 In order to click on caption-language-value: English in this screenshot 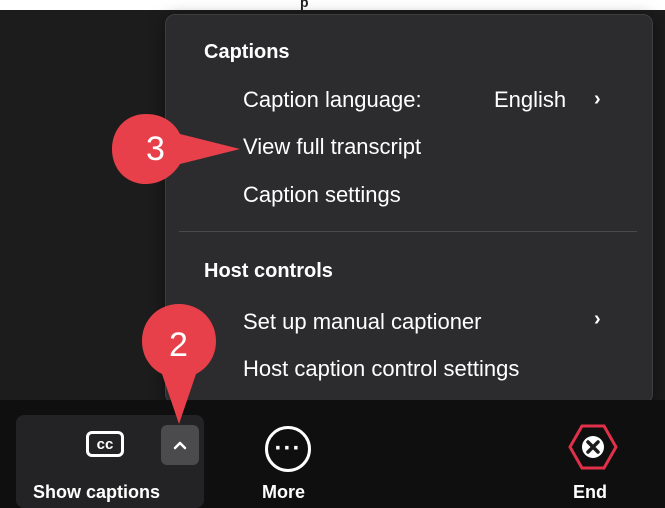, I will do `click(530, 99)`.